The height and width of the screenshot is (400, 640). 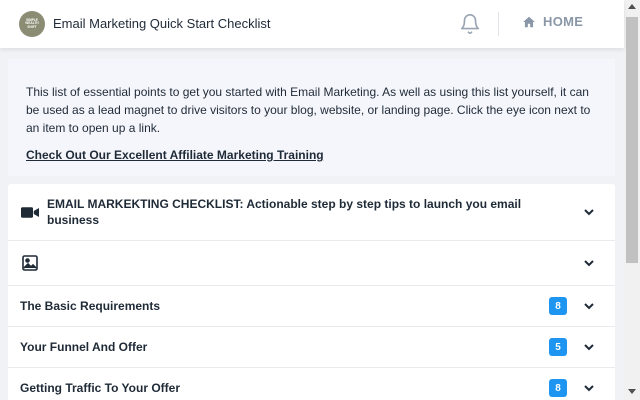 I want to click on image-icon, so click(x=30, y=263).